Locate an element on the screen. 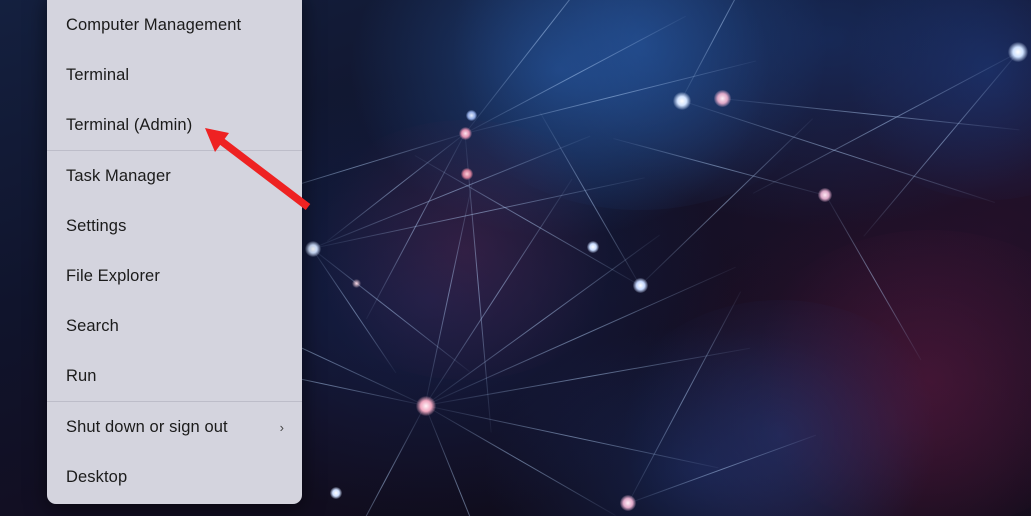 This screenshot has width=1031, height=516. menu-item-file-explorer: File Explorer is located at coordinates (174, 276).